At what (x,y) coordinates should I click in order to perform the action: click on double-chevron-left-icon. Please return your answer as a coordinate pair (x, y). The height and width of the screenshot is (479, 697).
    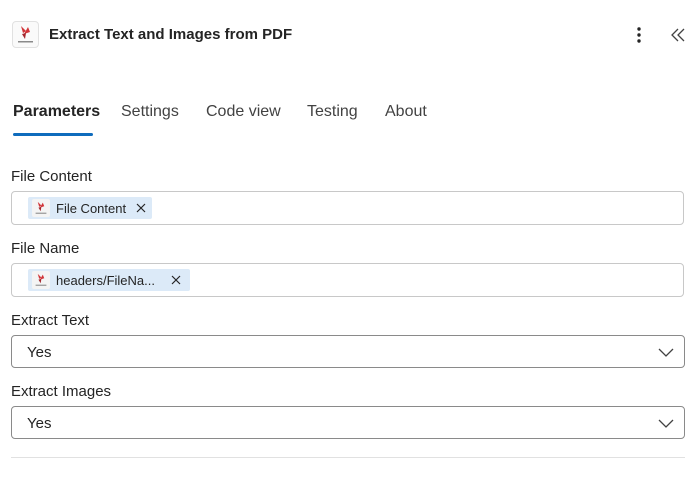
    Looking at the image, I should click on (678, 35).